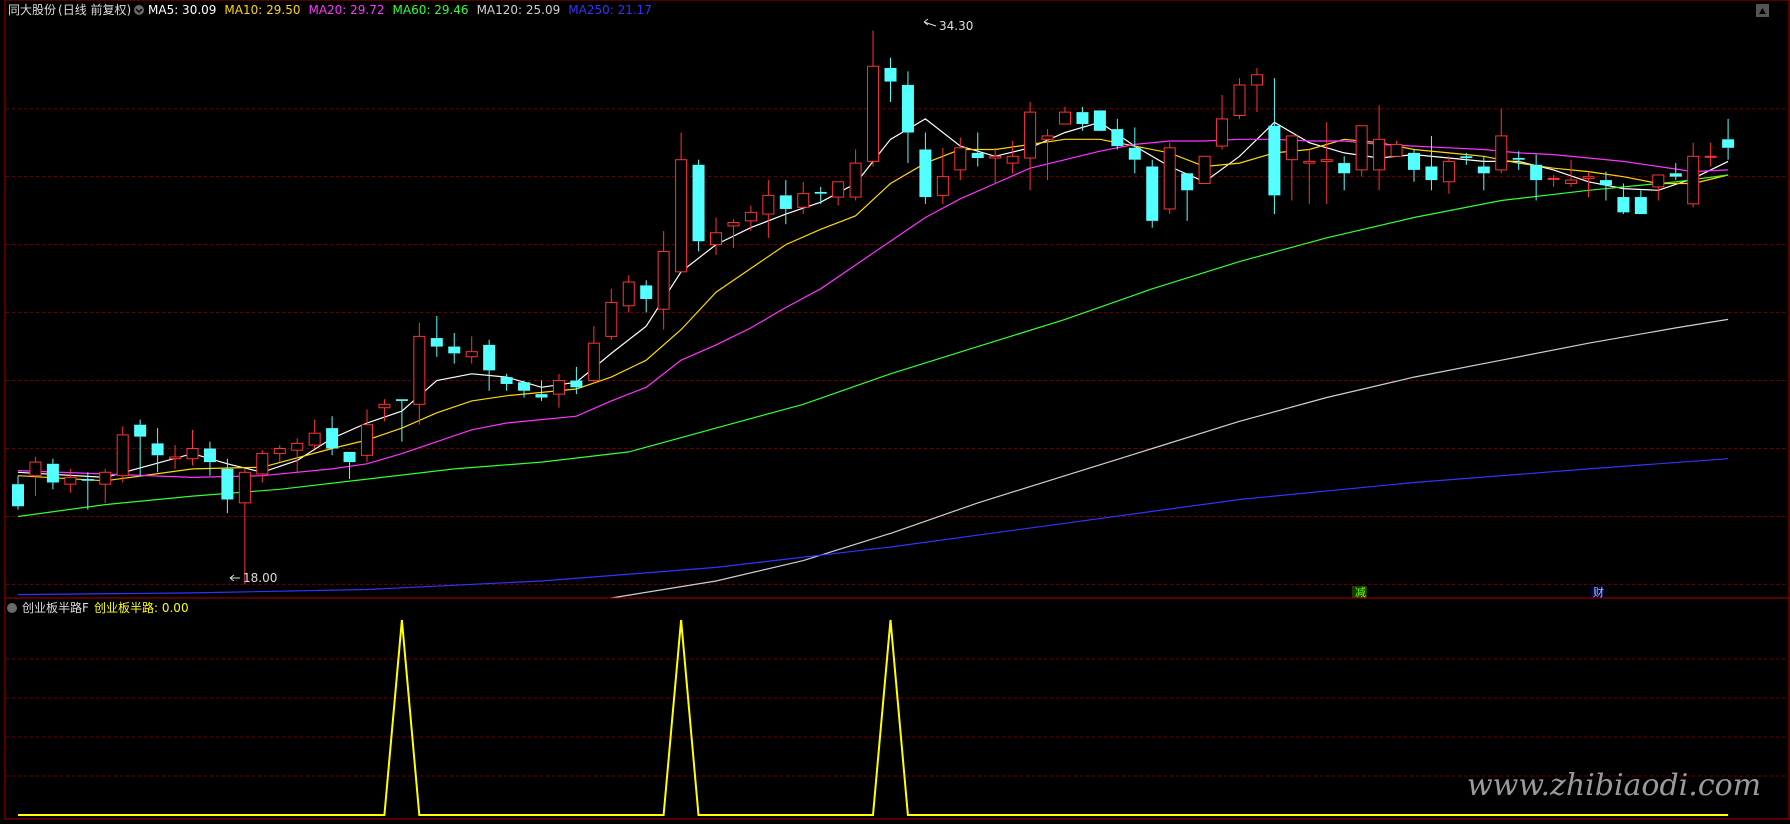 The height and width of the screenshot is (824, 1790). Describe the element at coordinates (141, 607) in the screenshot. I see `indicator-value: 创业板半路: 0.00` at that location.